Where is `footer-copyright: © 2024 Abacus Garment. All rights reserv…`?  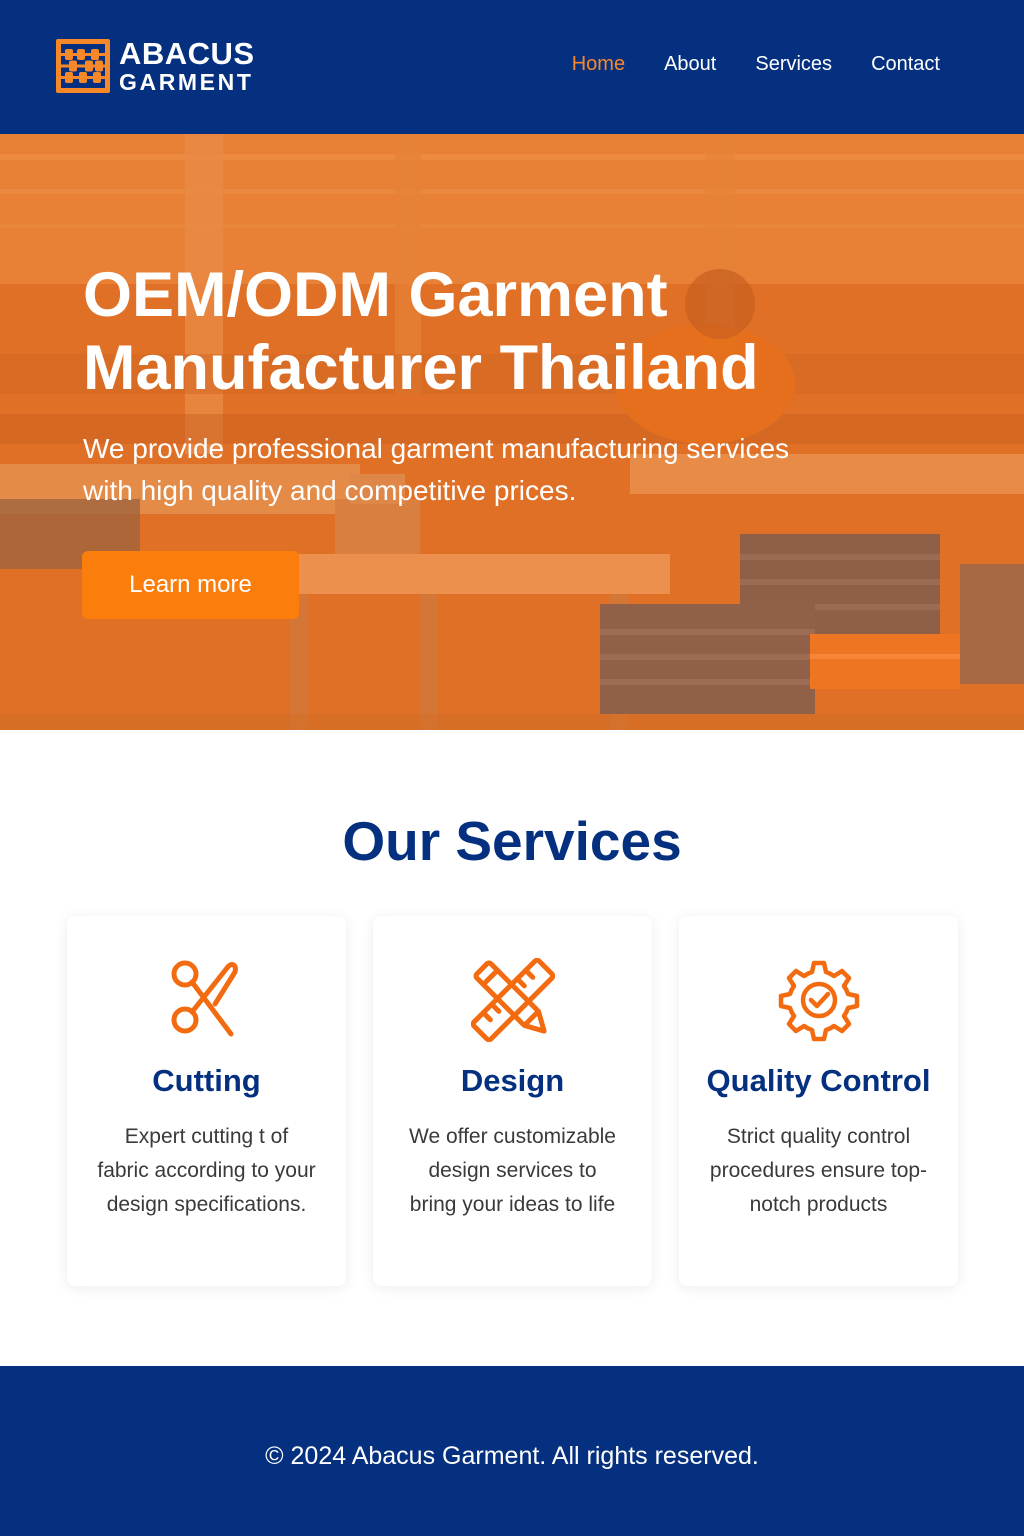
footer-copyright: © 2024 Abacus Garment. All rights reserv… is located at coordinates (512, 1456).